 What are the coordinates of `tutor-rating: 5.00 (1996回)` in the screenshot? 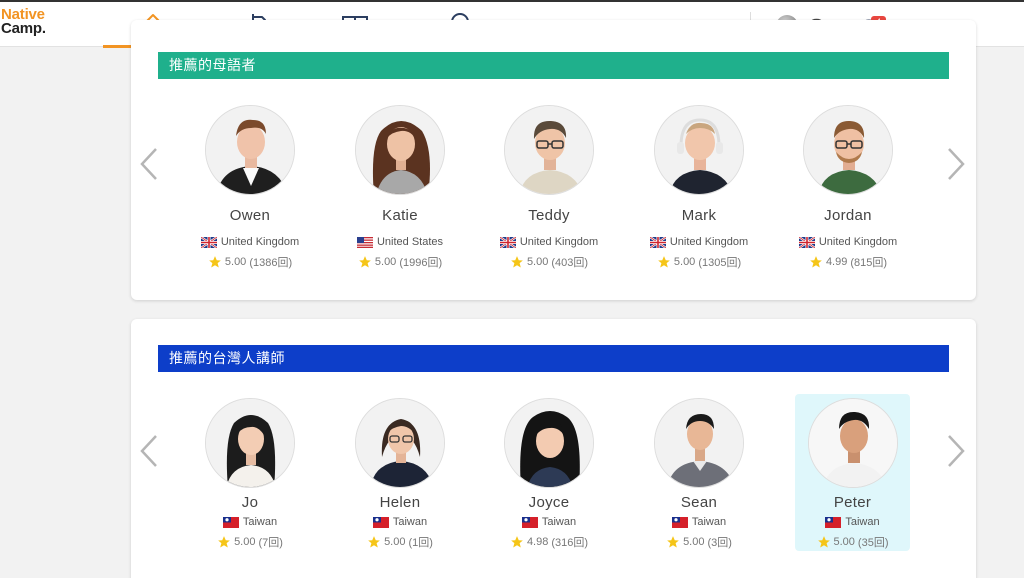 It's located at (400, 262).